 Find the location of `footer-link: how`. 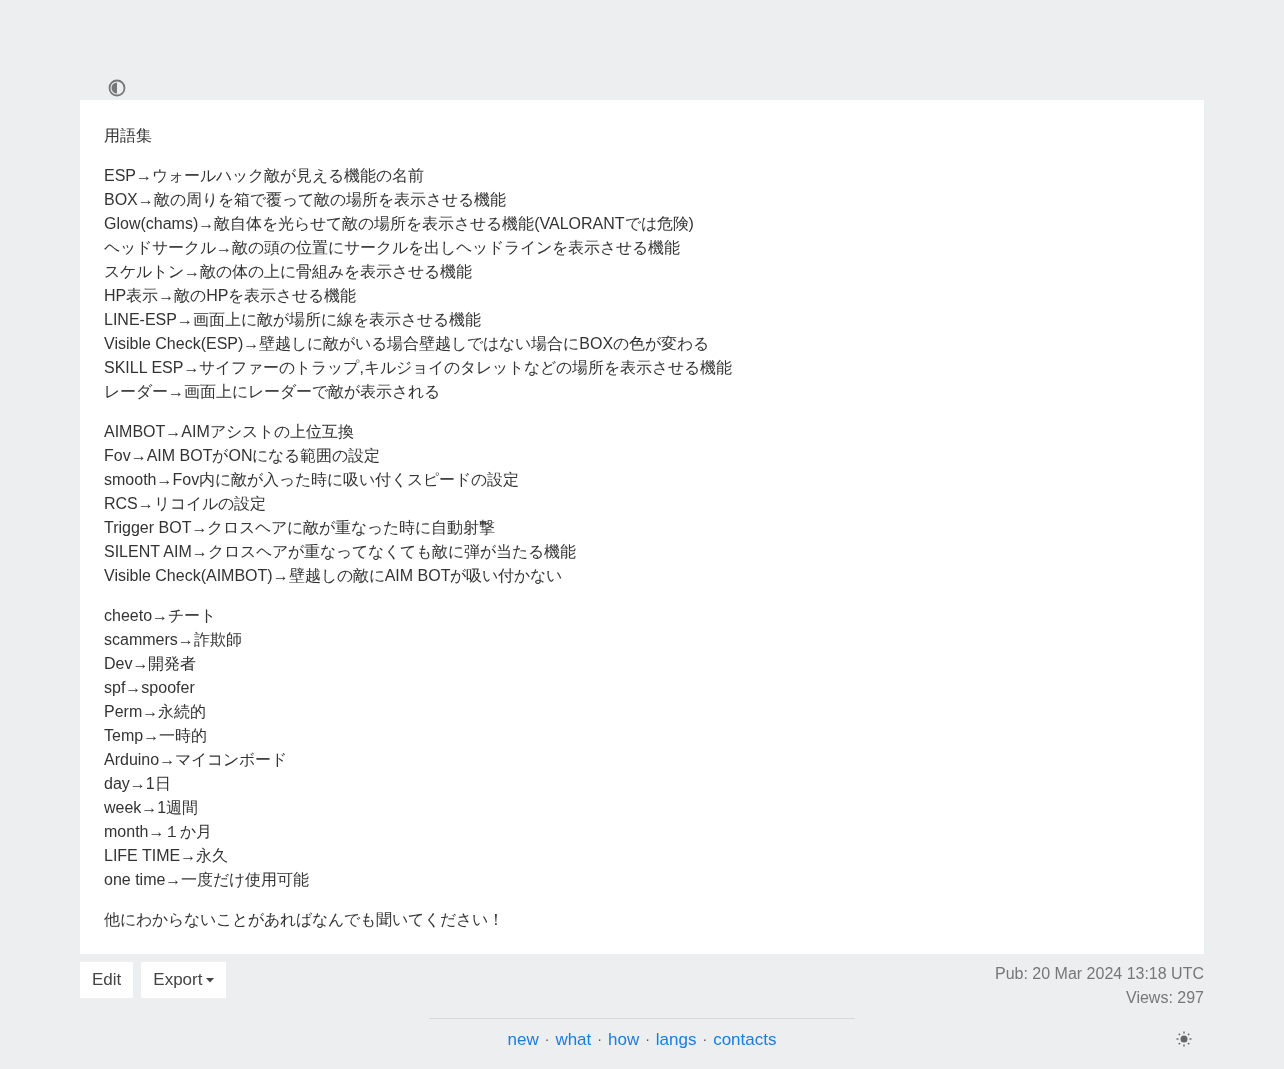

footer-link: how is located at coordinates (624, 1040).